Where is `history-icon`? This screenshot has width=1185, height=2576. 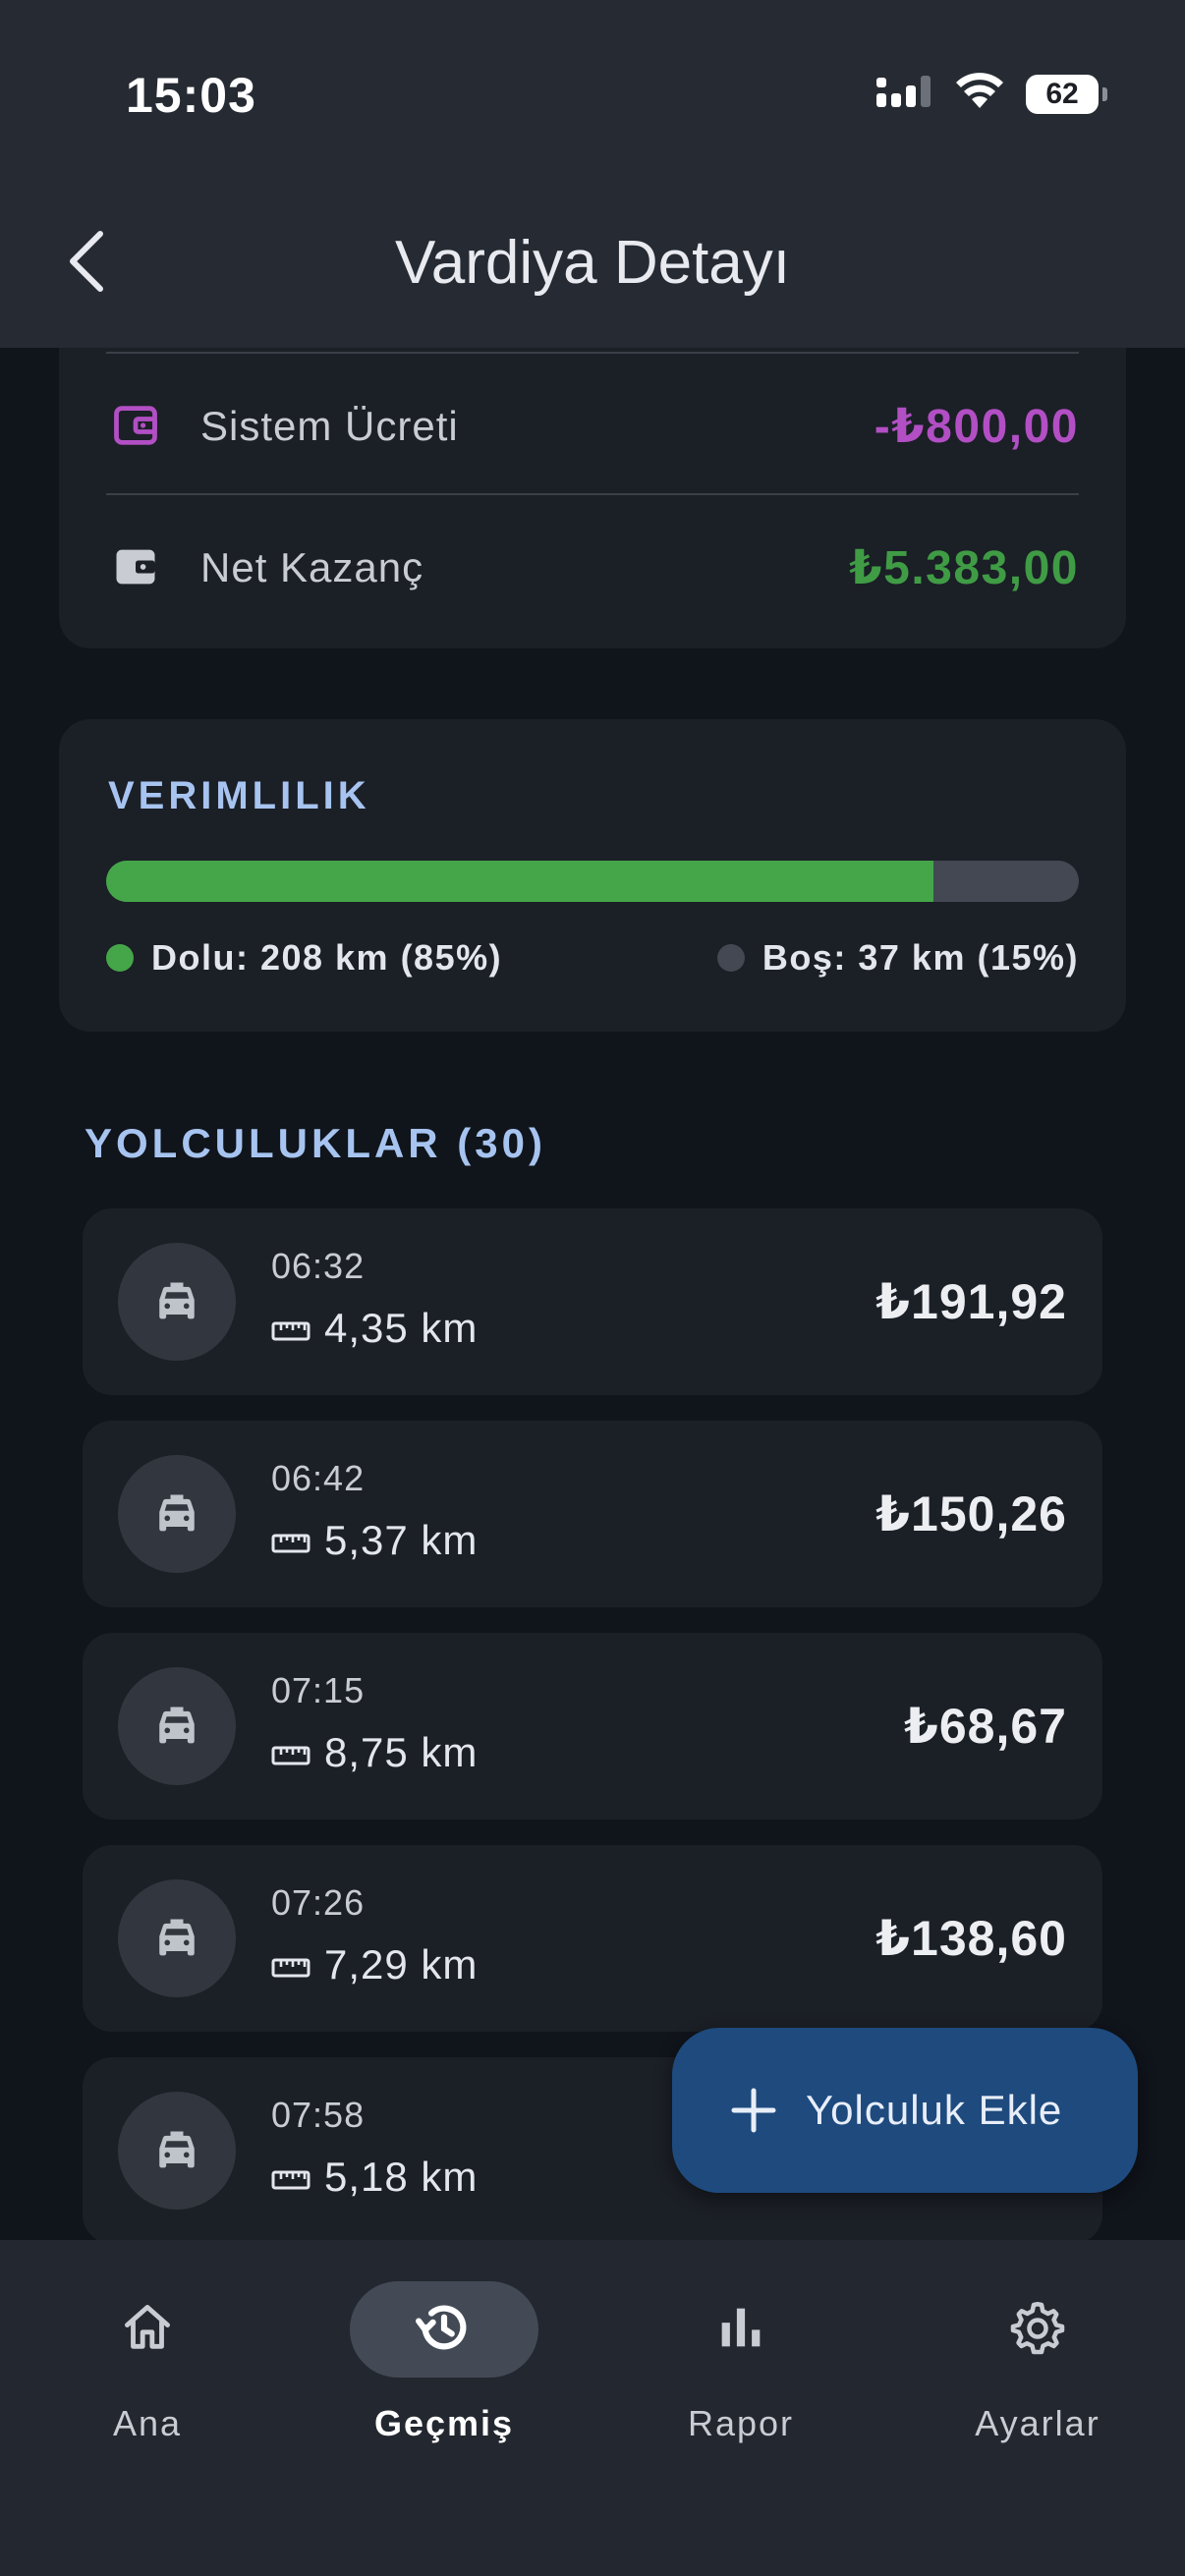 history-icon is located at coordinates (445, 2330).